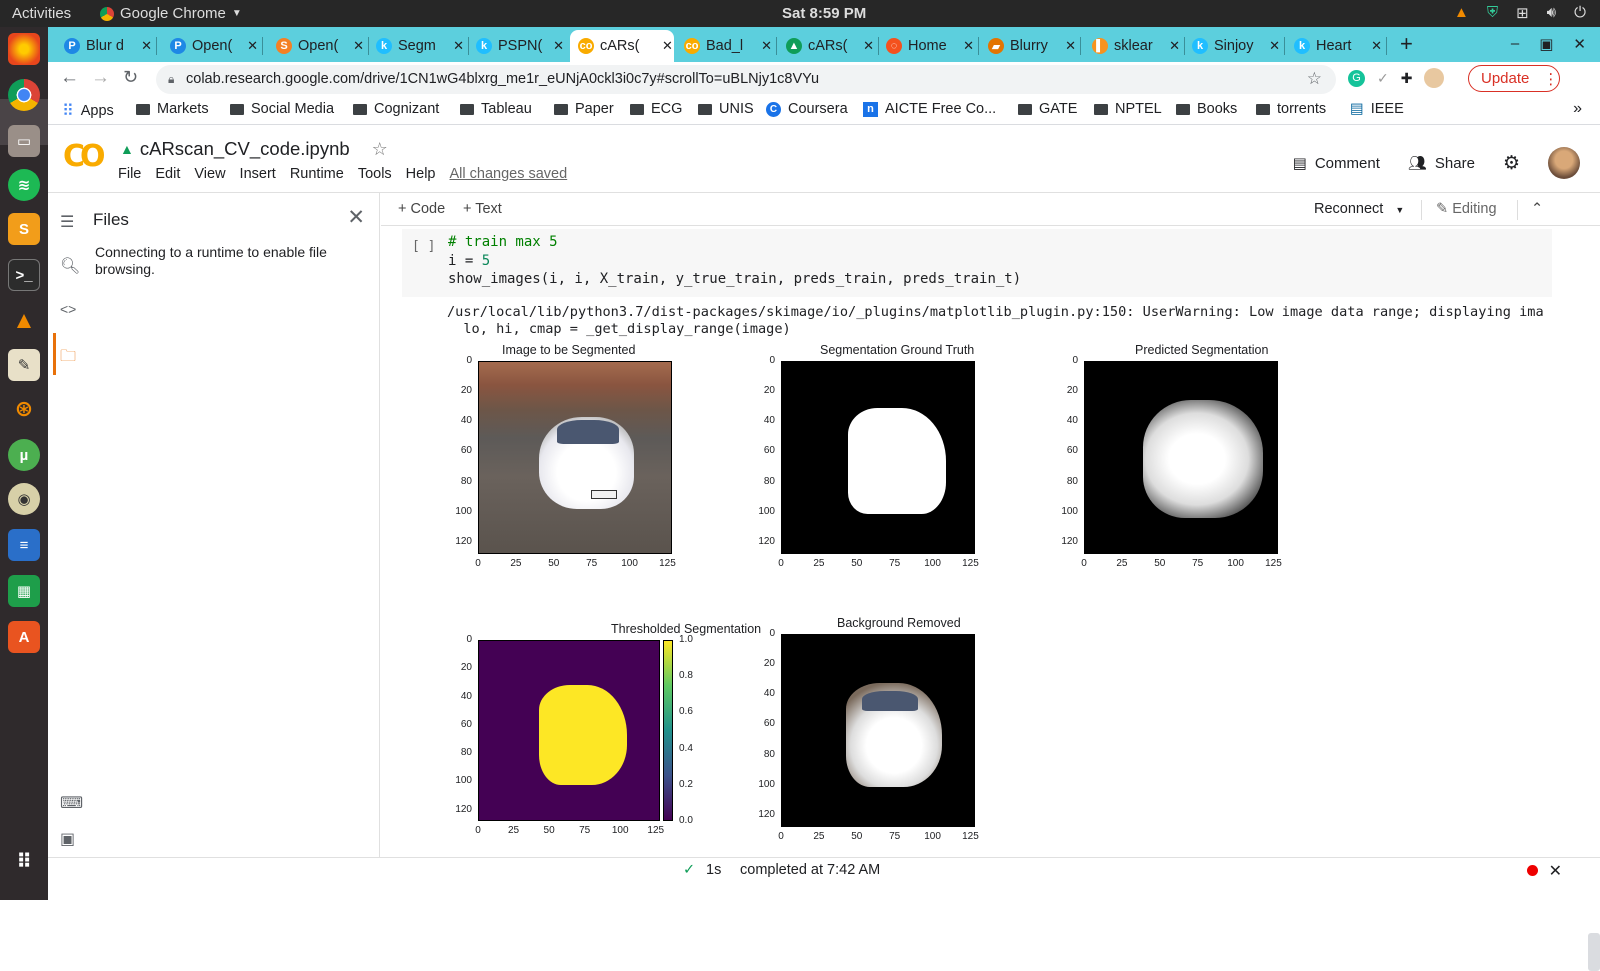 Image resolution: width=1600 pixels, height=971 pixels. Describe the element at coordinates (726, 109) in the screenshot. I see `bookmark-unis: UNIS` at that location.